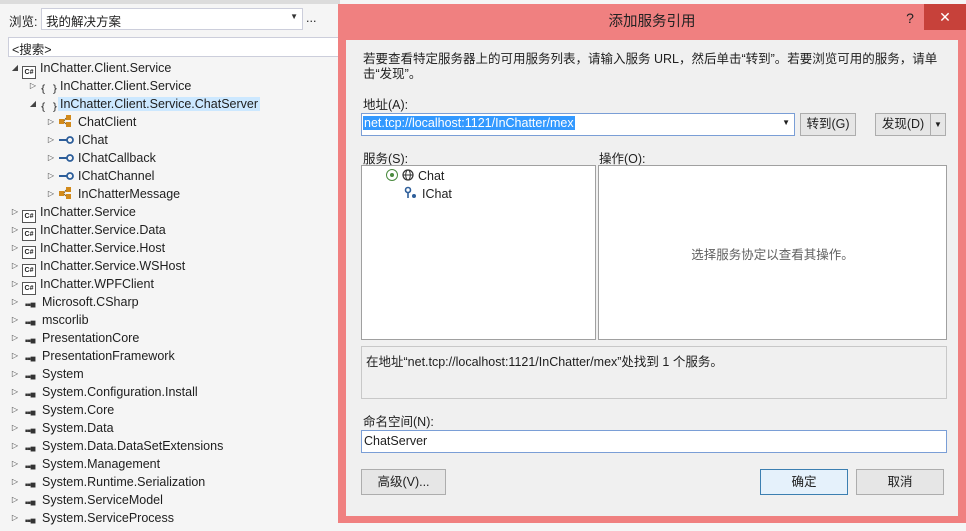 This screenshot has width=966, height=531. I want to click on tree-node: ▷ ▪▪■ mscorlib, so click(48, 320).